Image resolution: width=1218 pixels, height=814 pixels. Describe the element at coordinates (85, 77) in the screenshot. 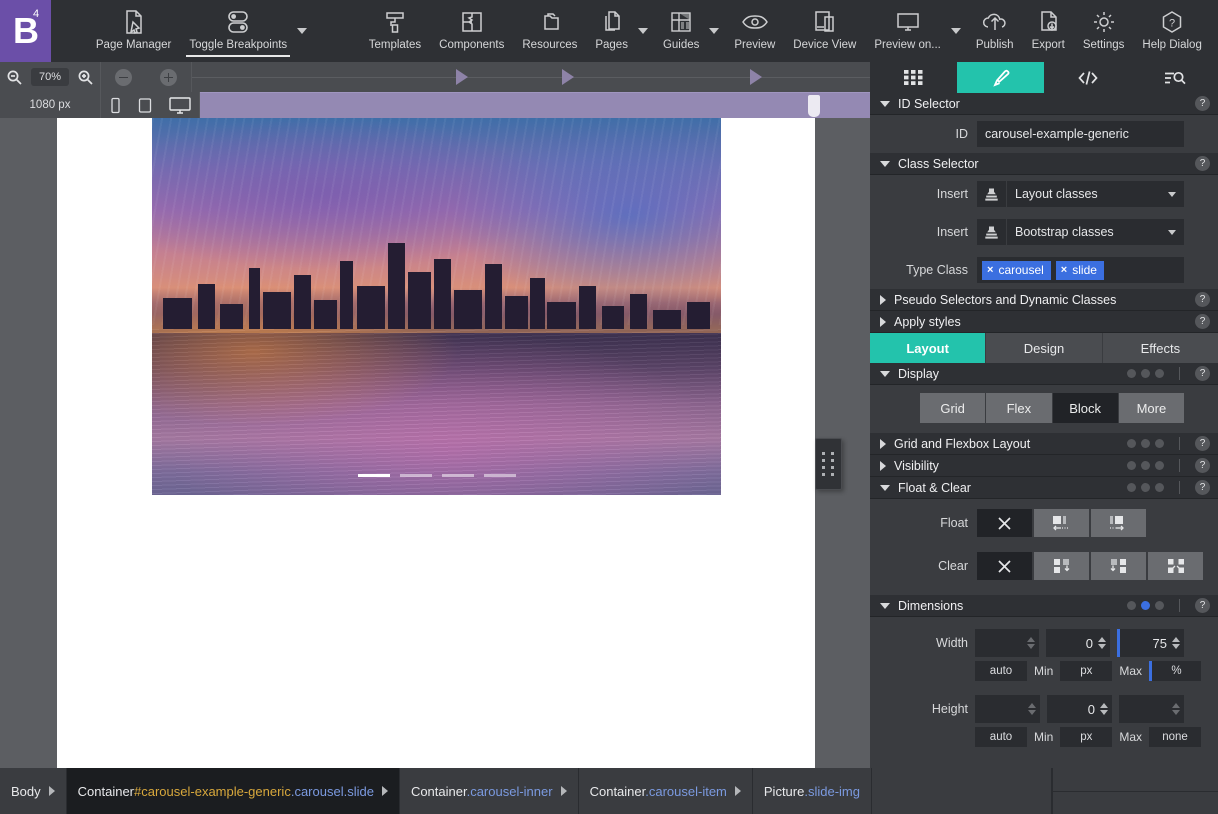

I see `zoom-in-icon` at that location.